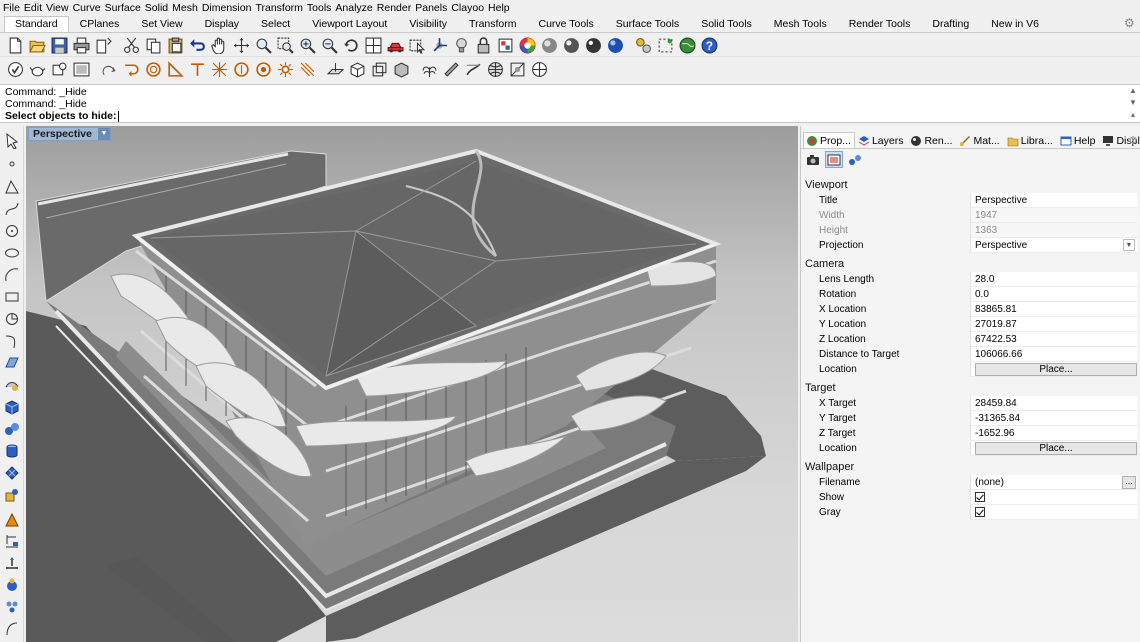 The width and height of the screenshot is (1140, 642). What do you see at coordinates (229, 8) in the screenshot?
I see `menu-dimension: Dimension` at bounding box center [229, 8].